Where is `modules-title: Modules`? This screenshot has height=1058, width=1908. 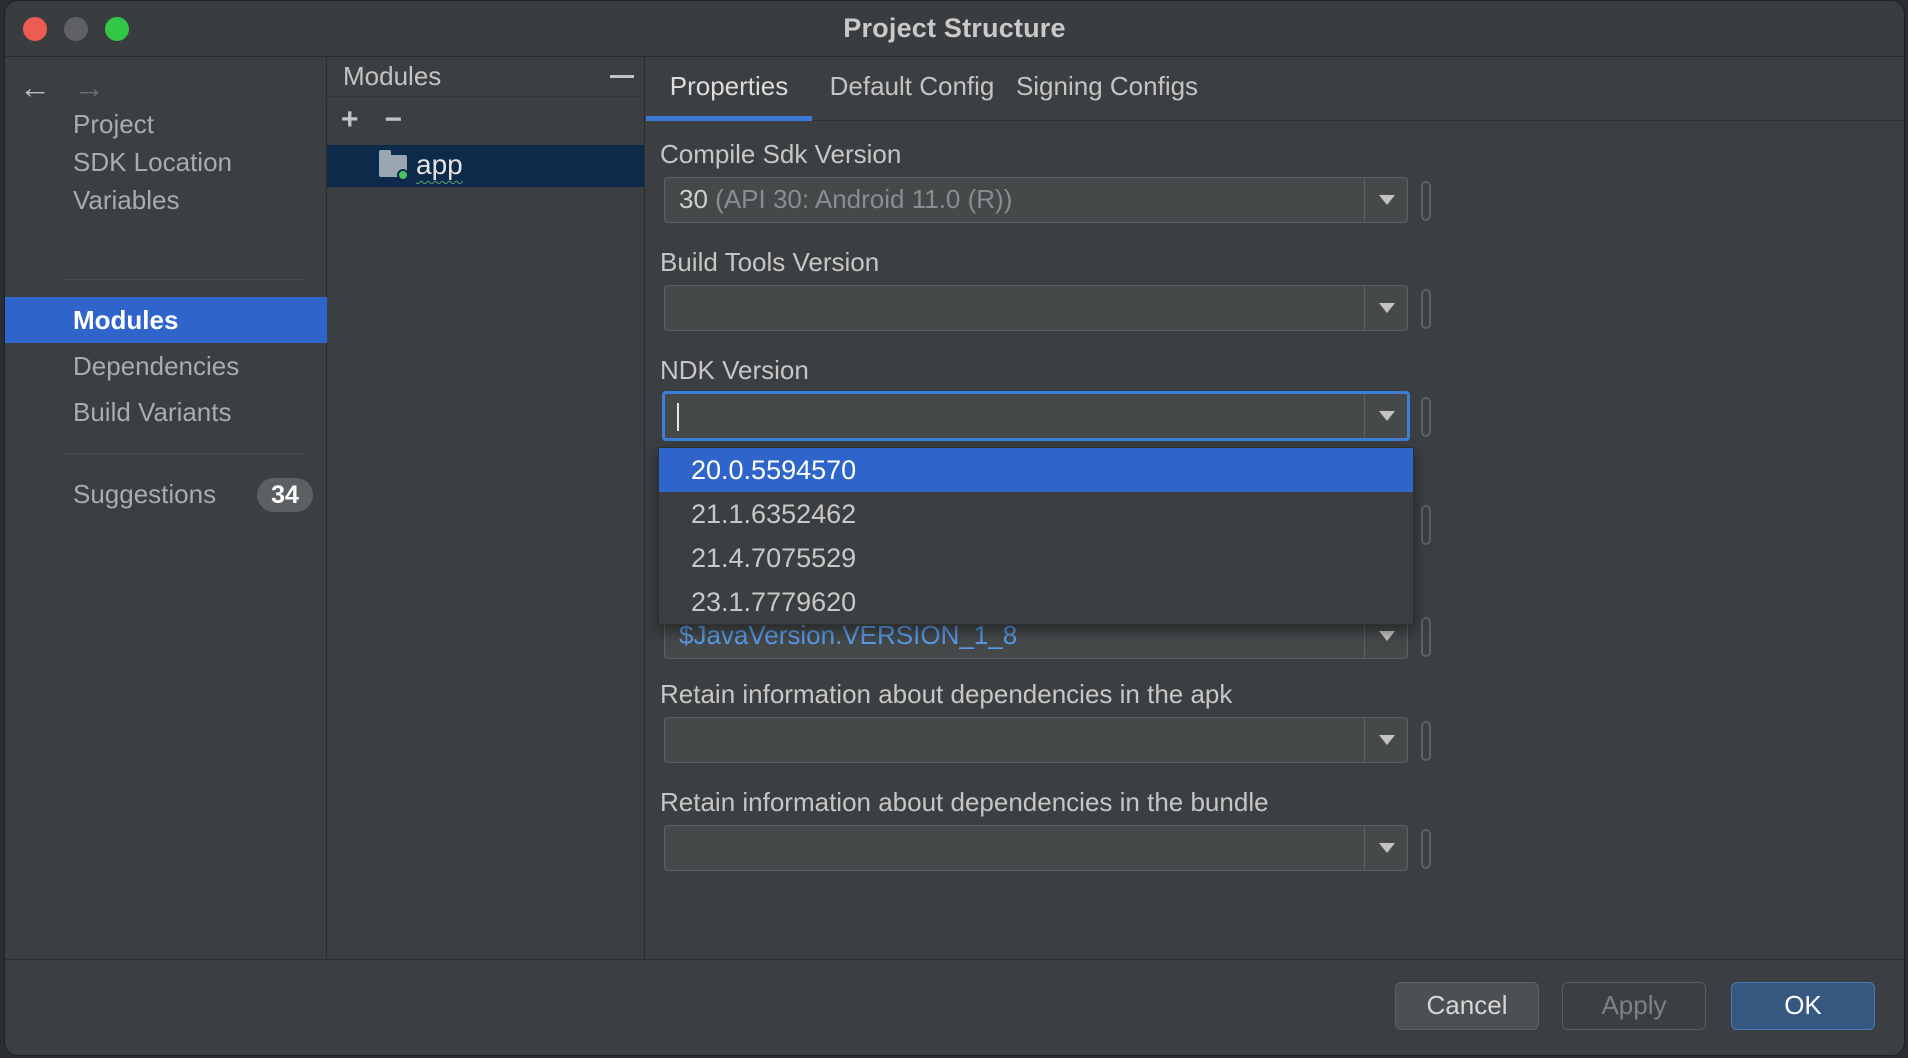
modules-title: Modules is located at coordinates (392, 76).